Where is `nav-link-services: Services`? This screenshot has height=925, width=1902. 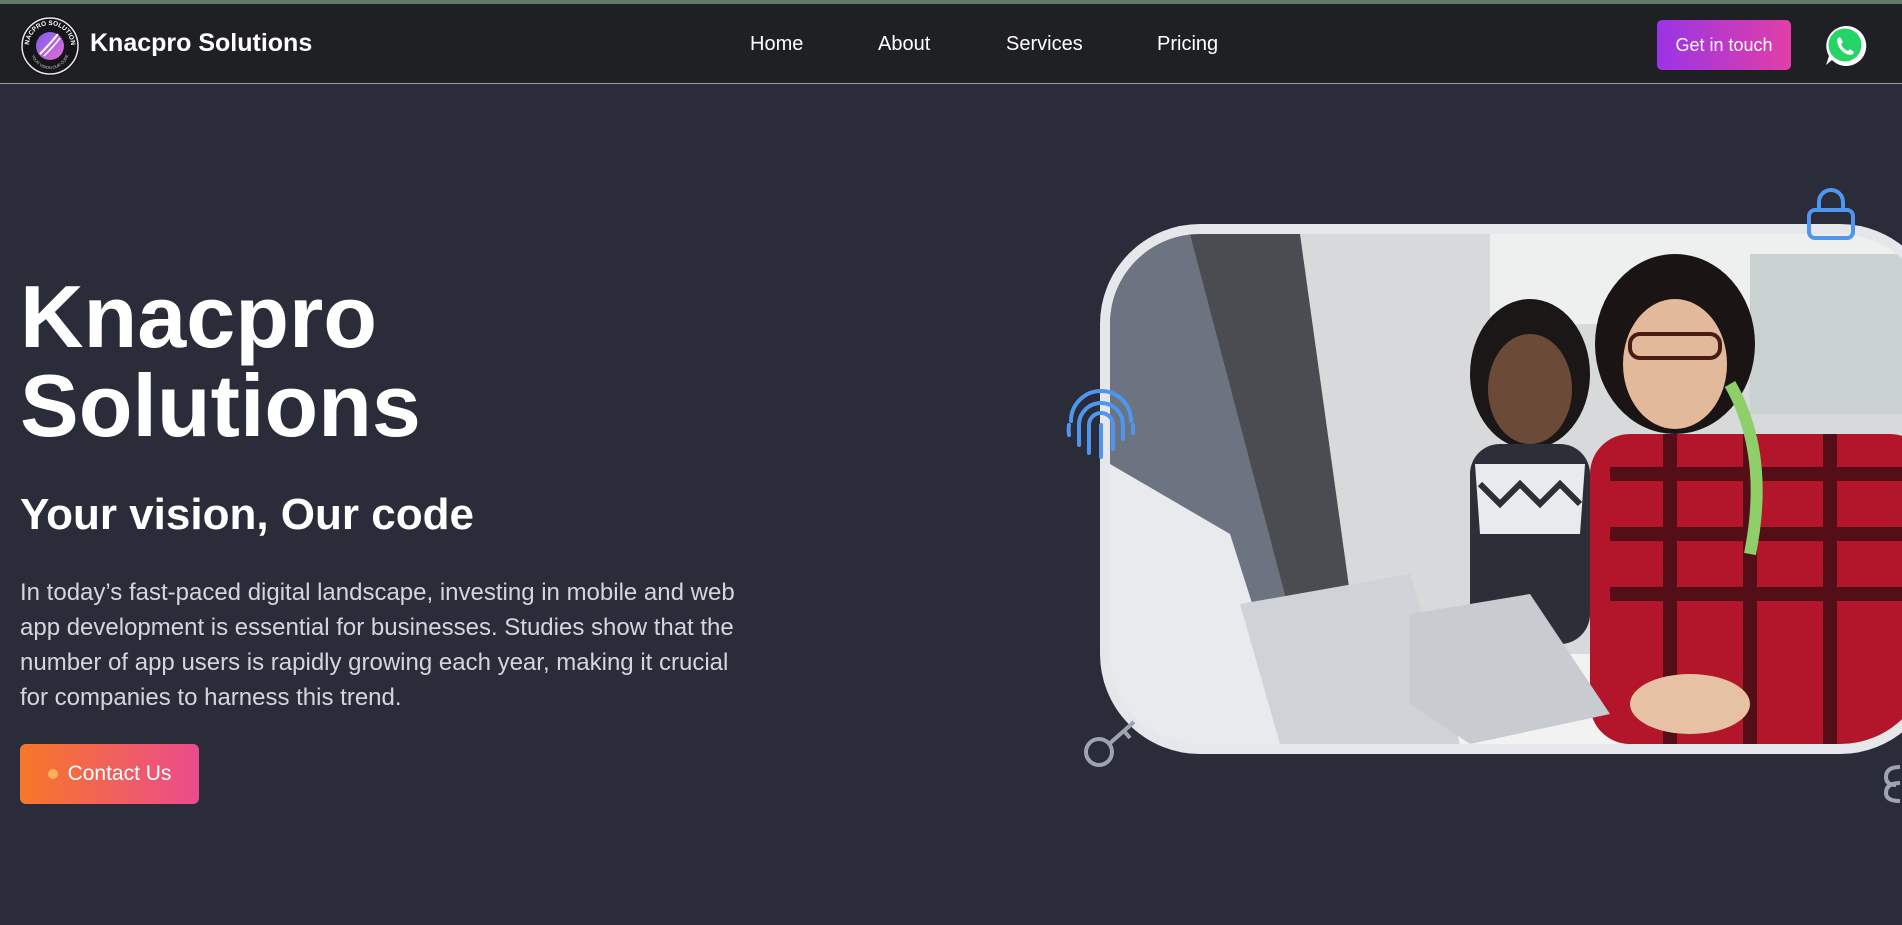
nav-link-services: Services is located at coordinates (1044, 44).